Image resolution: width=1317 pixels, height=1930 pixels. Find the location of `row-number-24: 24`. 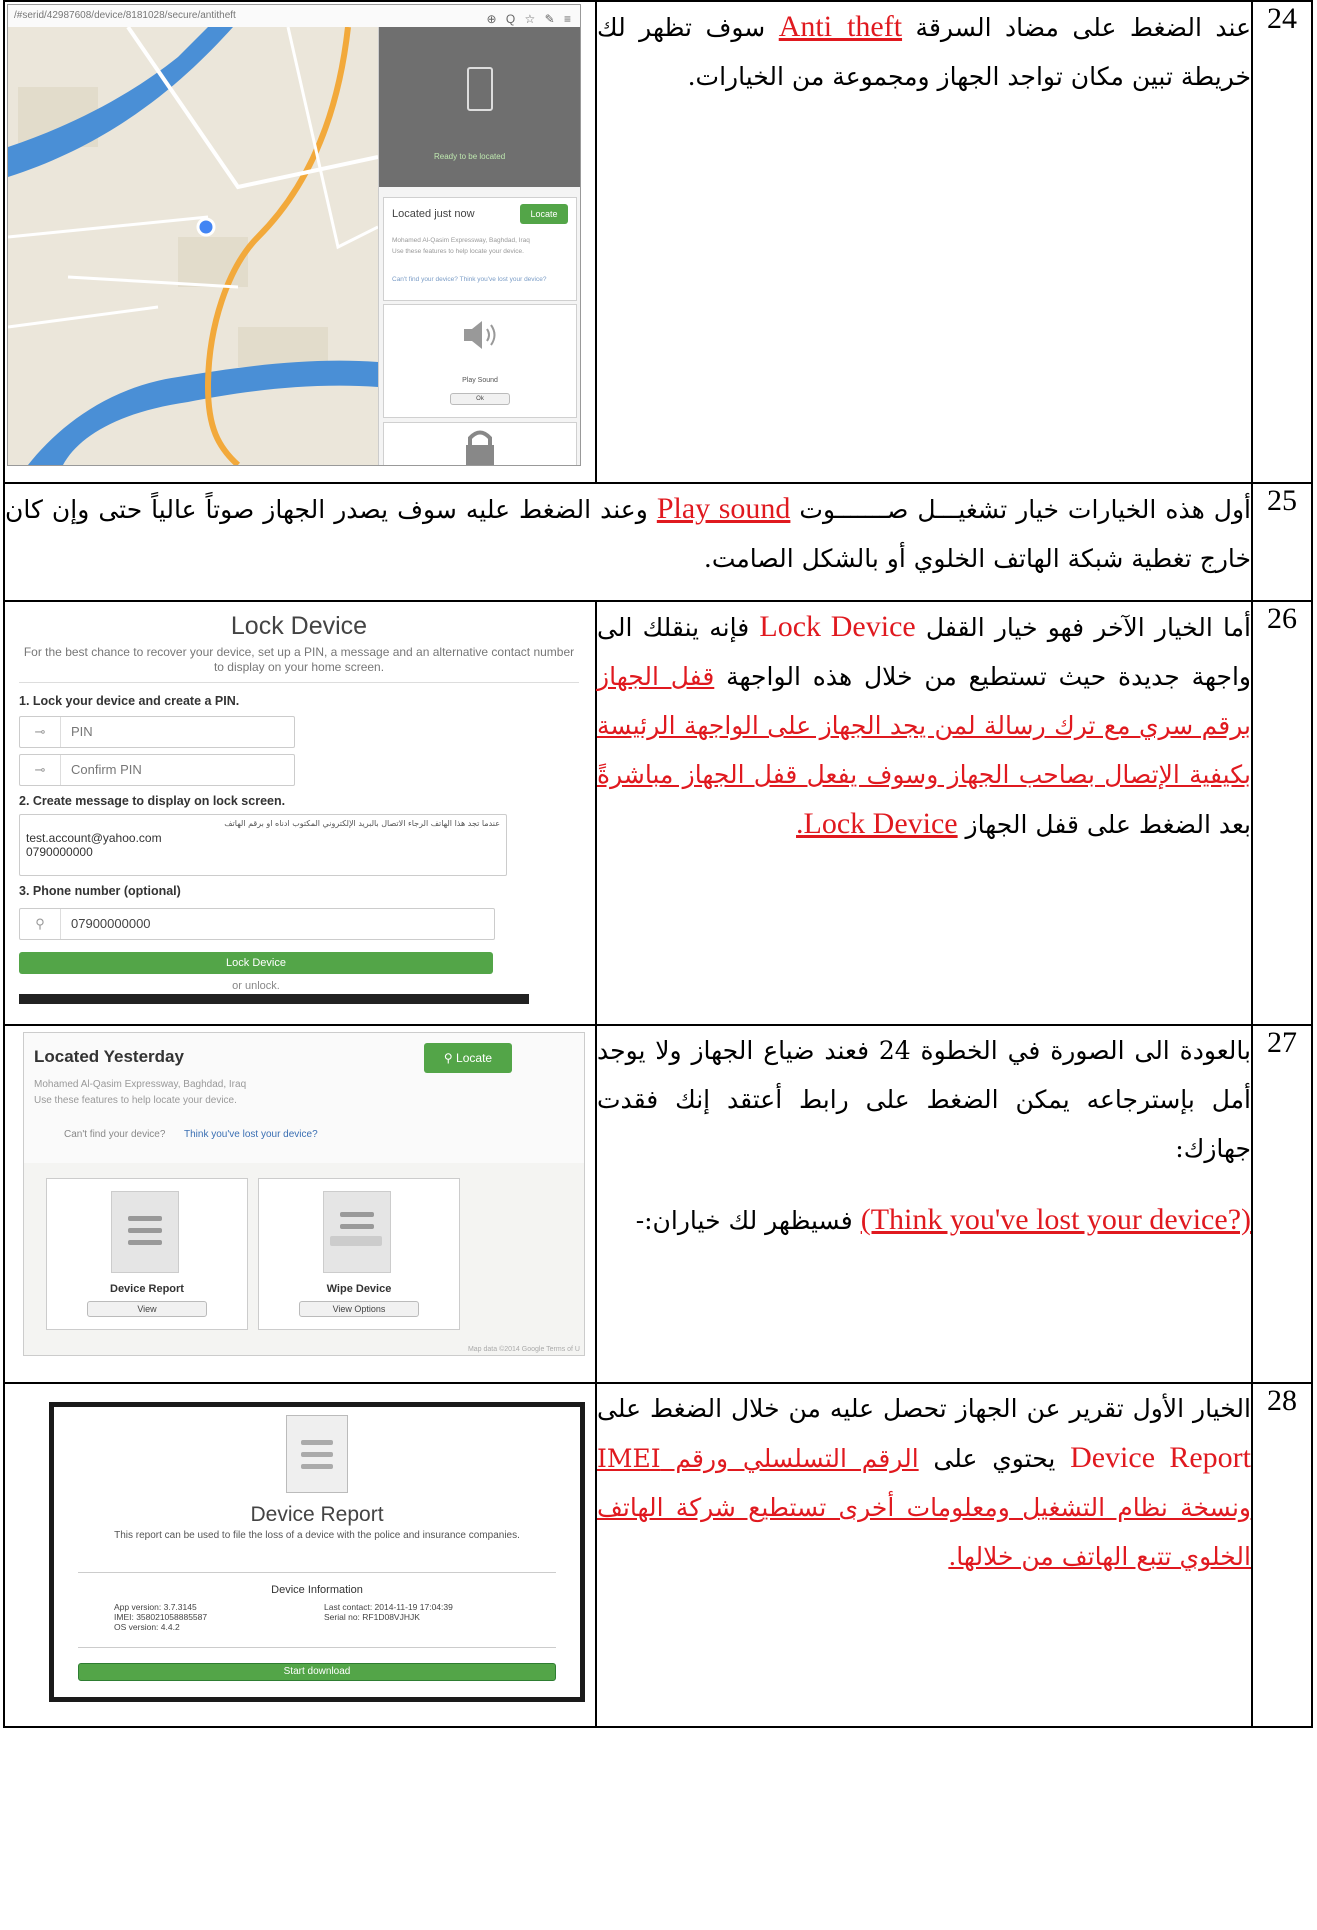

row-number-24: 24 is located at coordinates (1282, 242).